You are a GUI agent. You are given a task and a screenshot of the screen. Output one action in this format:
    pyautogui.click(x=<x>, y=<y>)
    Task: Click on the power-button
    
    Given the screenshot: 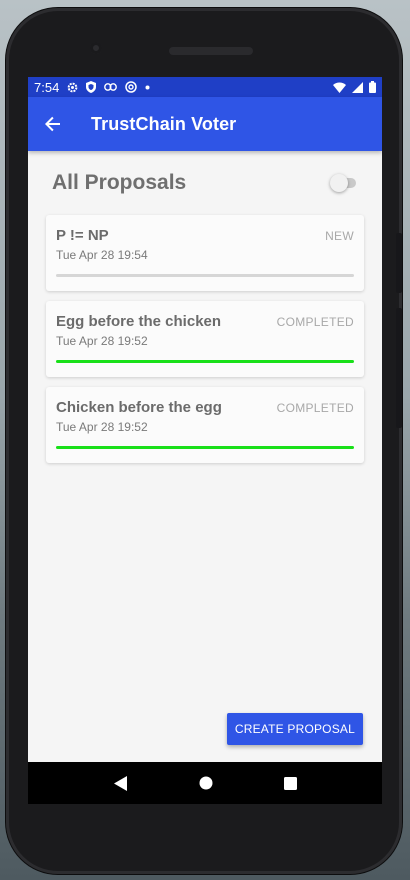 What is the action you would take?
    pyautogui.click(x=399, y=263)
    